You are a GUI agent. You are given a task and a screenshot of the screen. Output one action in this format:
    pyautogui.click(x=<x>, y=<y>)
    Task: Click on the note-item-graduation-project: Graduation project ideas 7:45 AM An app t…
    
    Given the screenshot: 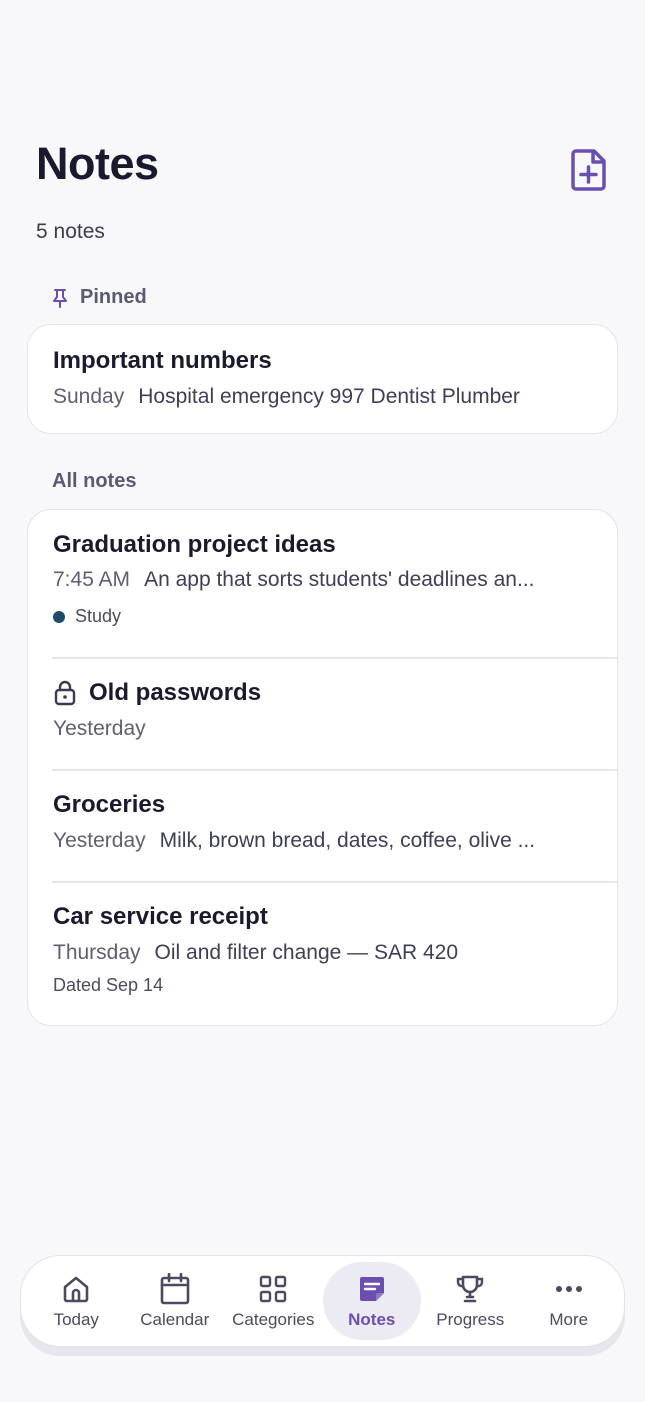 What is the action you would take?
    pyautogui.click(x=322, y=583)
    